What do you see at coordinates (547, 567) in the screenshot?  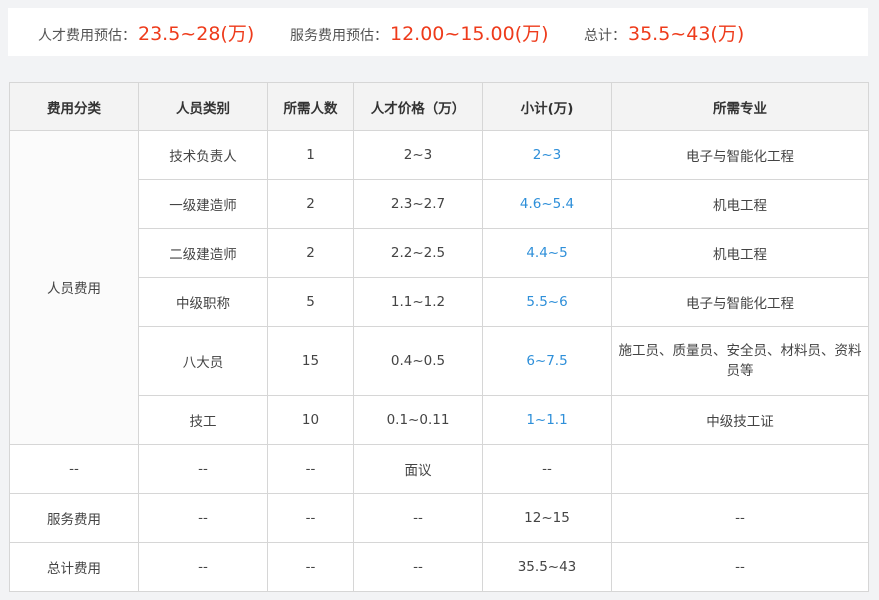 I see `subtotal-cell: 35.5~43` at bounding box center [547, 567].